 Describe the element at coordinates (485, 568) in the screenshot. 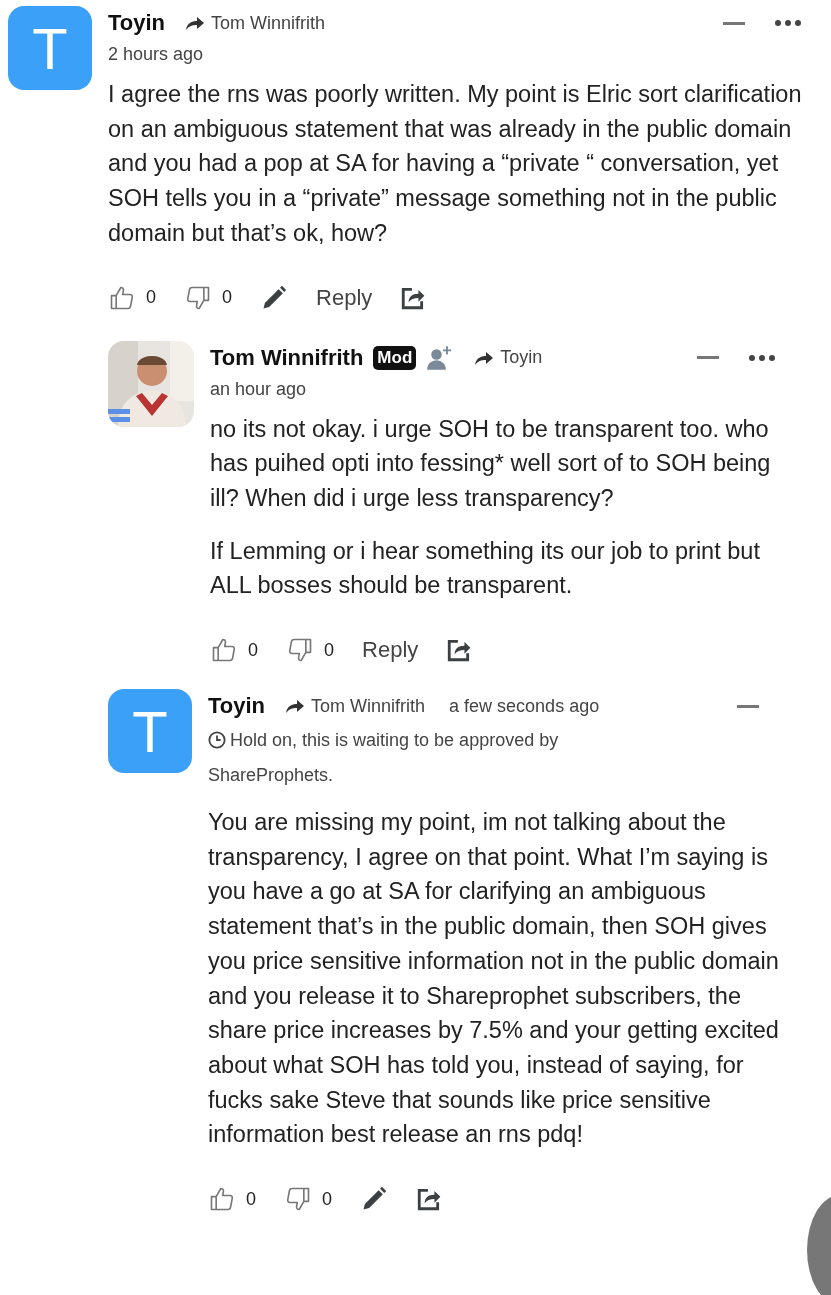

I see `comment-text: If Lemming or i hear something its our job to print but ALL bosses should be transparent.` at that location.